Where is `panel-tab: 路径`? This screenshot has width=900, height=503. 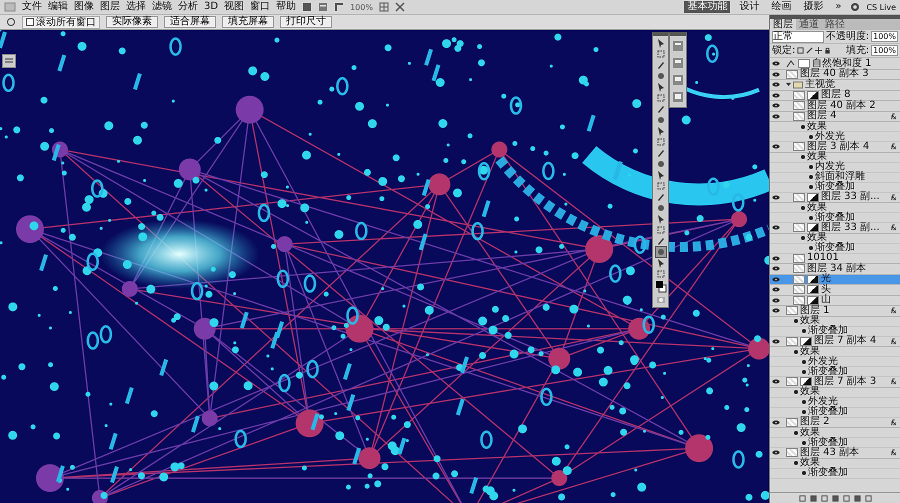 panel-tab: 路径 is located at coordinates (835, 24).